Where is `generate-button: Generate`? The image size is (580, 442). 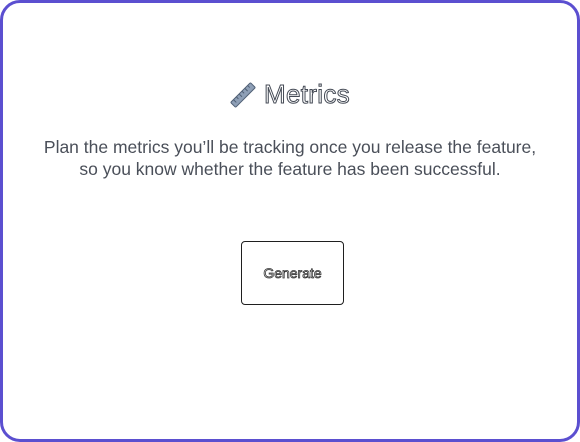 generate-button: Generate is located at coordinates (292, 273).